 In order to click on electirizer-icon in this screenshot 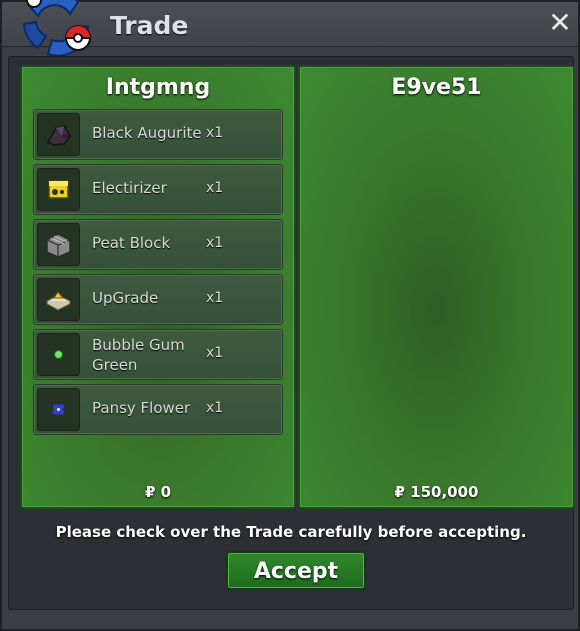, I will do `click(58, 189)`.